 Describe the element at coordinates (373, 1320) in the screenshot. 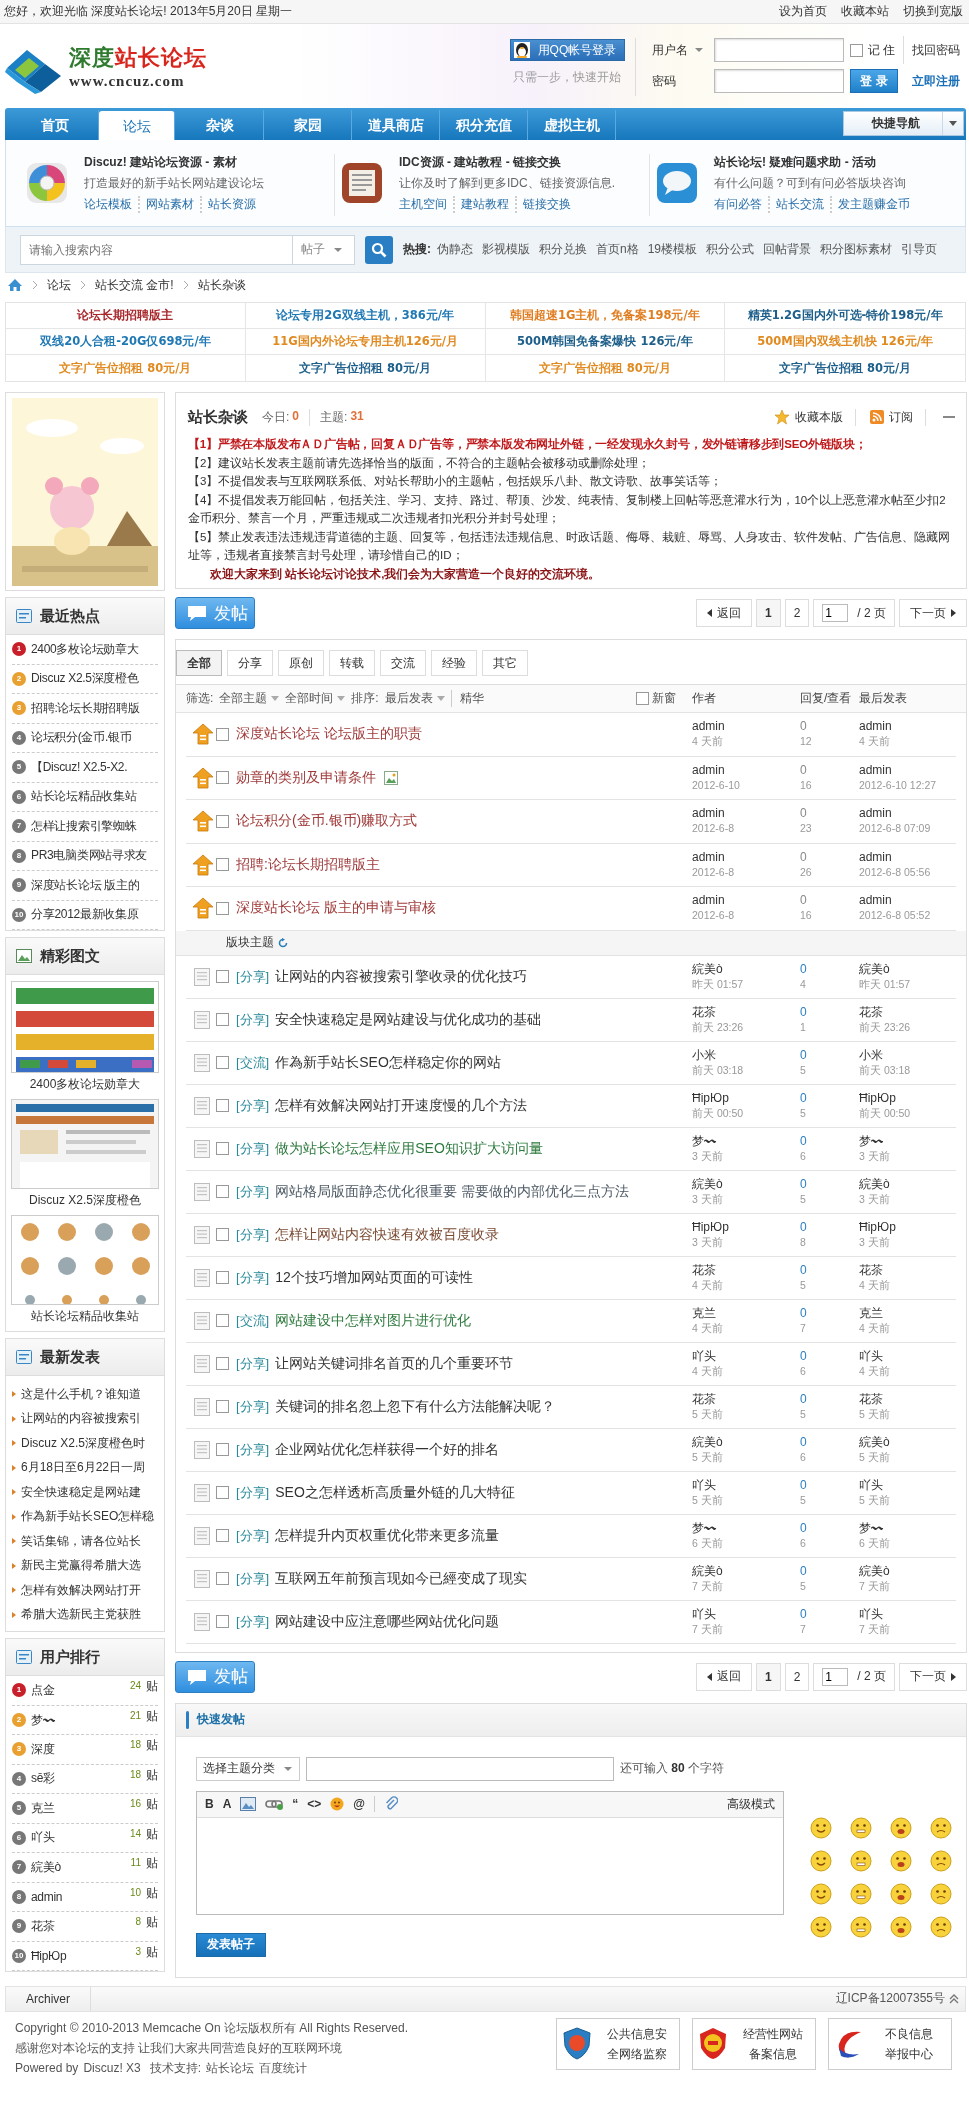

I see `thread-title-link: 网站建设中怎样对图片进行优化` at that location.